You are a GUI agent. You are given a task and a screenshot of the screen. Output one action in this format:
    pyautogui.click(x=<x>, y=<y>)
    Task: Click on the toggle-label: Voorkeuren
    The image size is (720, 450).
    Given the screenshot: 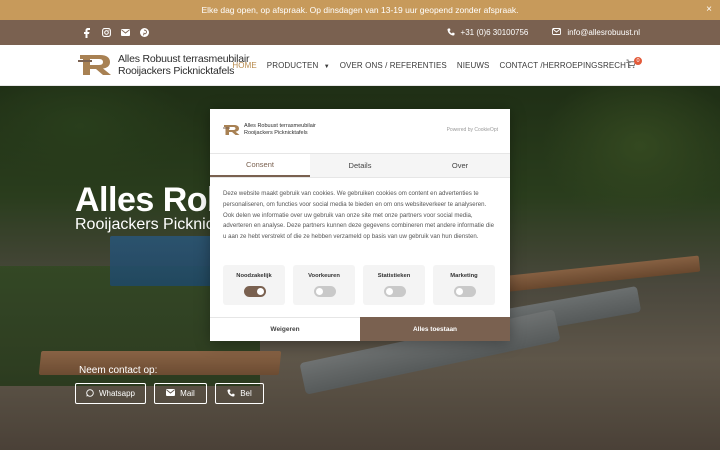 What is the action you would take?
    pyautogui.click(x=324, y=276)
    